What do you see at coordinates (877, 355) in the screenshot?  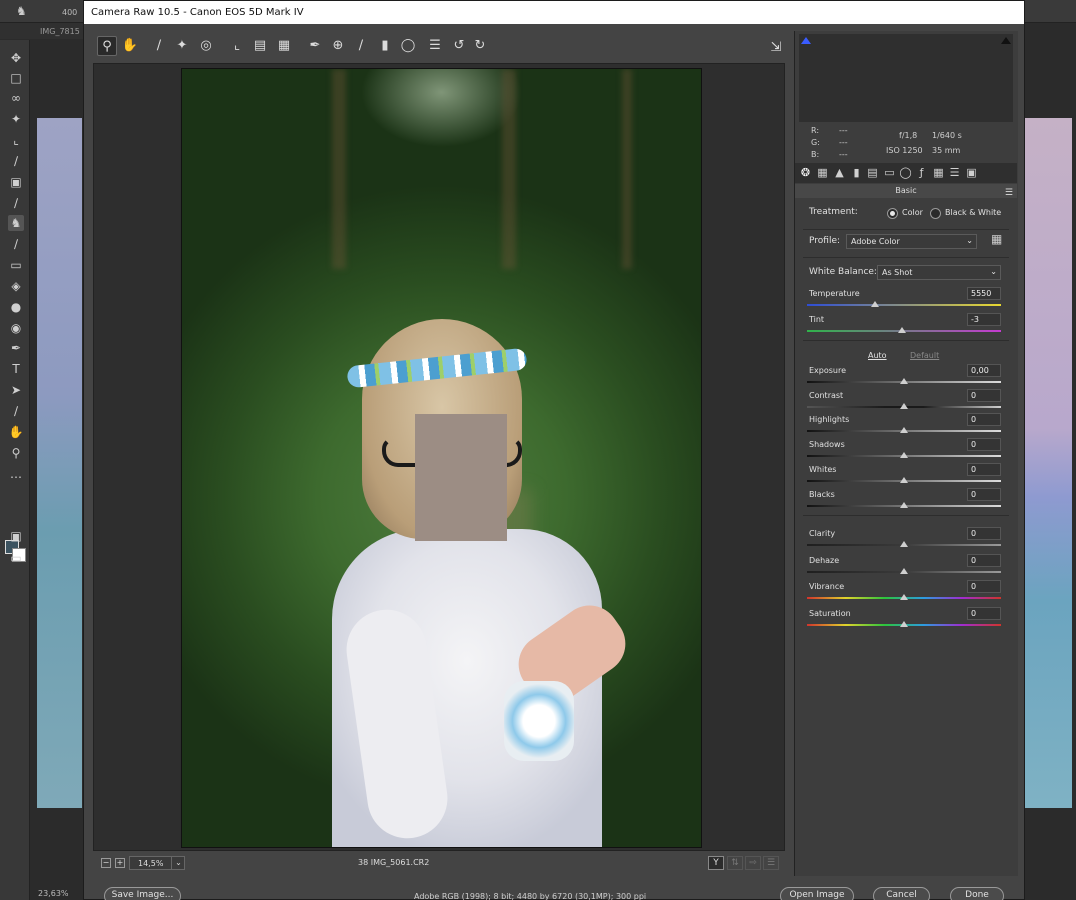 I see `auto-link: Auto` at bounding box center [877, 355].